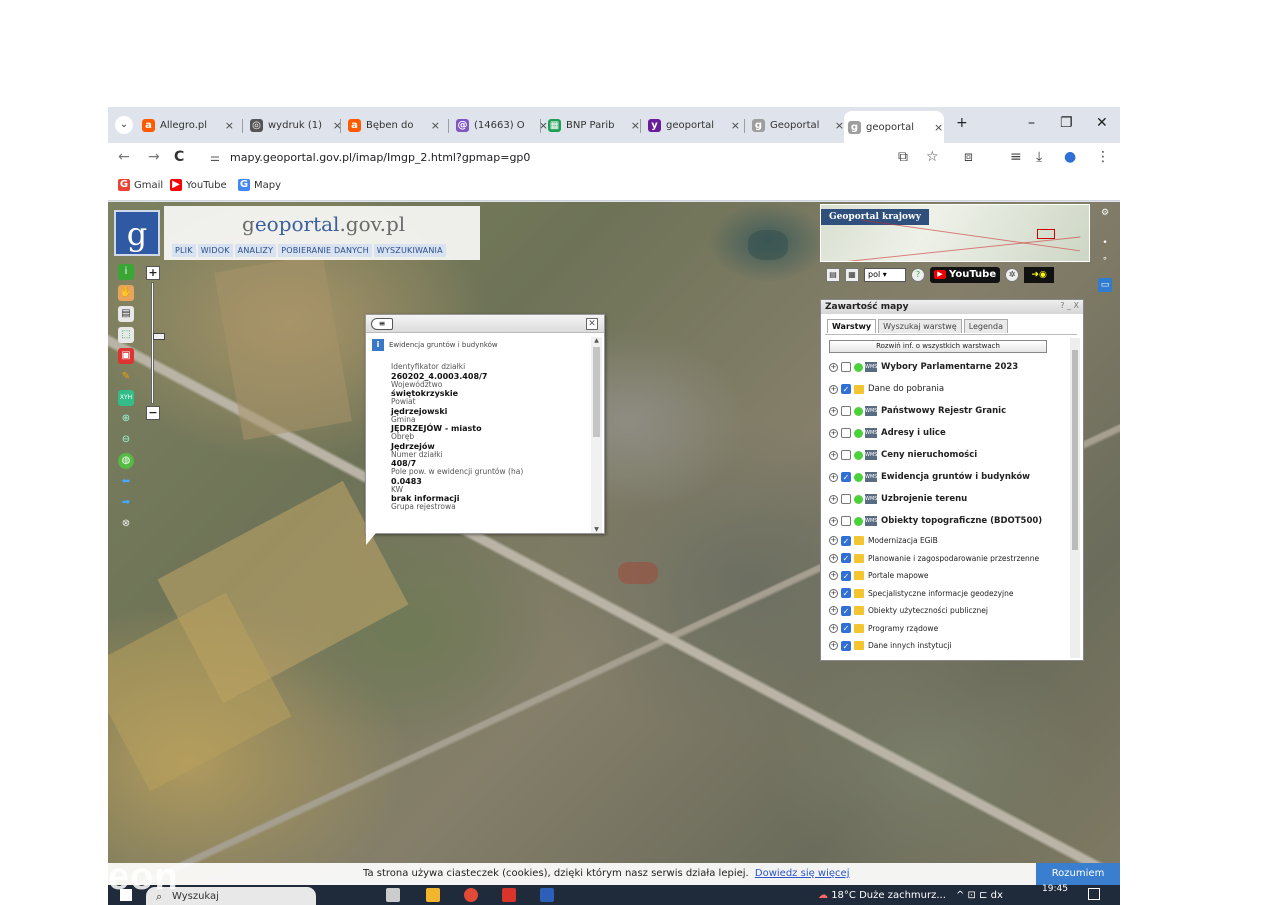  Describe the element at coordinates (1012, 275) in the screenshot. I see `accessibility-icon: ✲` at that location.